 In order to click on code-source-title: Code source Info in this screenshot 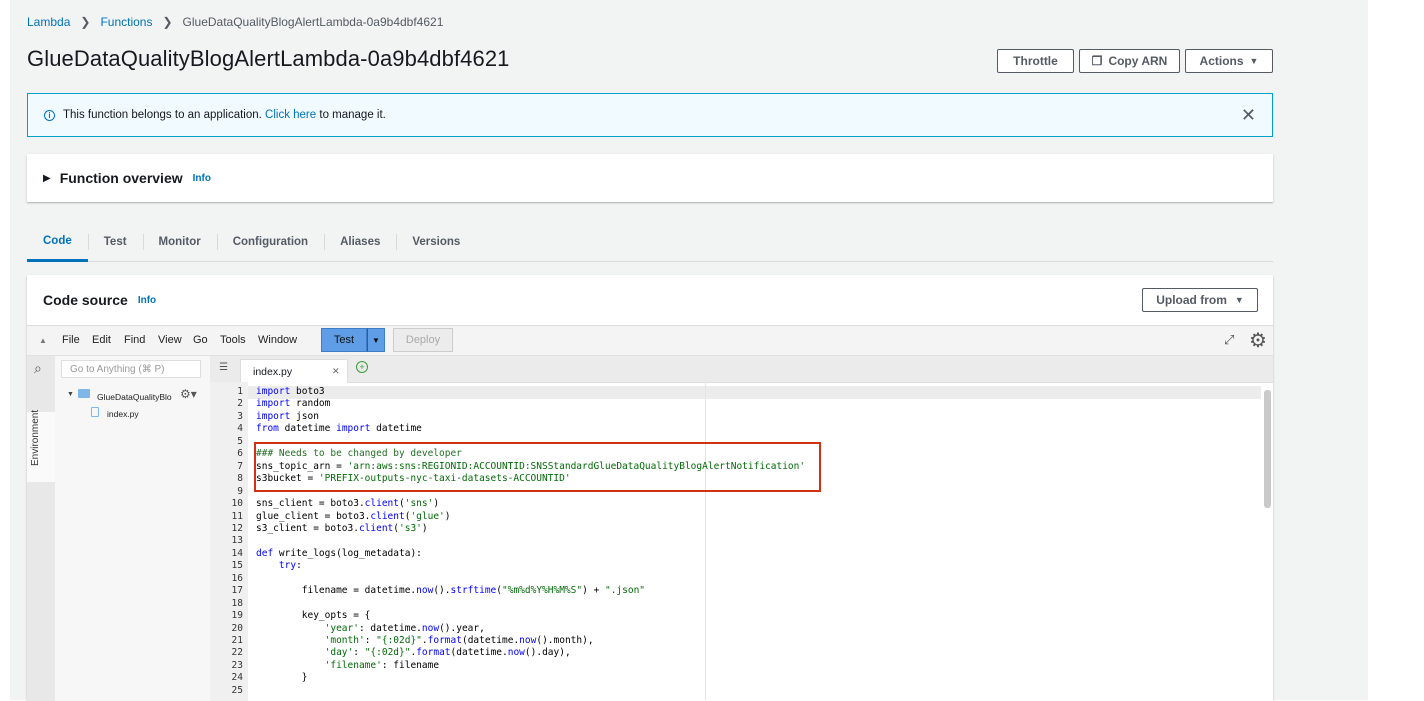, I will do `click(99, 300)`.